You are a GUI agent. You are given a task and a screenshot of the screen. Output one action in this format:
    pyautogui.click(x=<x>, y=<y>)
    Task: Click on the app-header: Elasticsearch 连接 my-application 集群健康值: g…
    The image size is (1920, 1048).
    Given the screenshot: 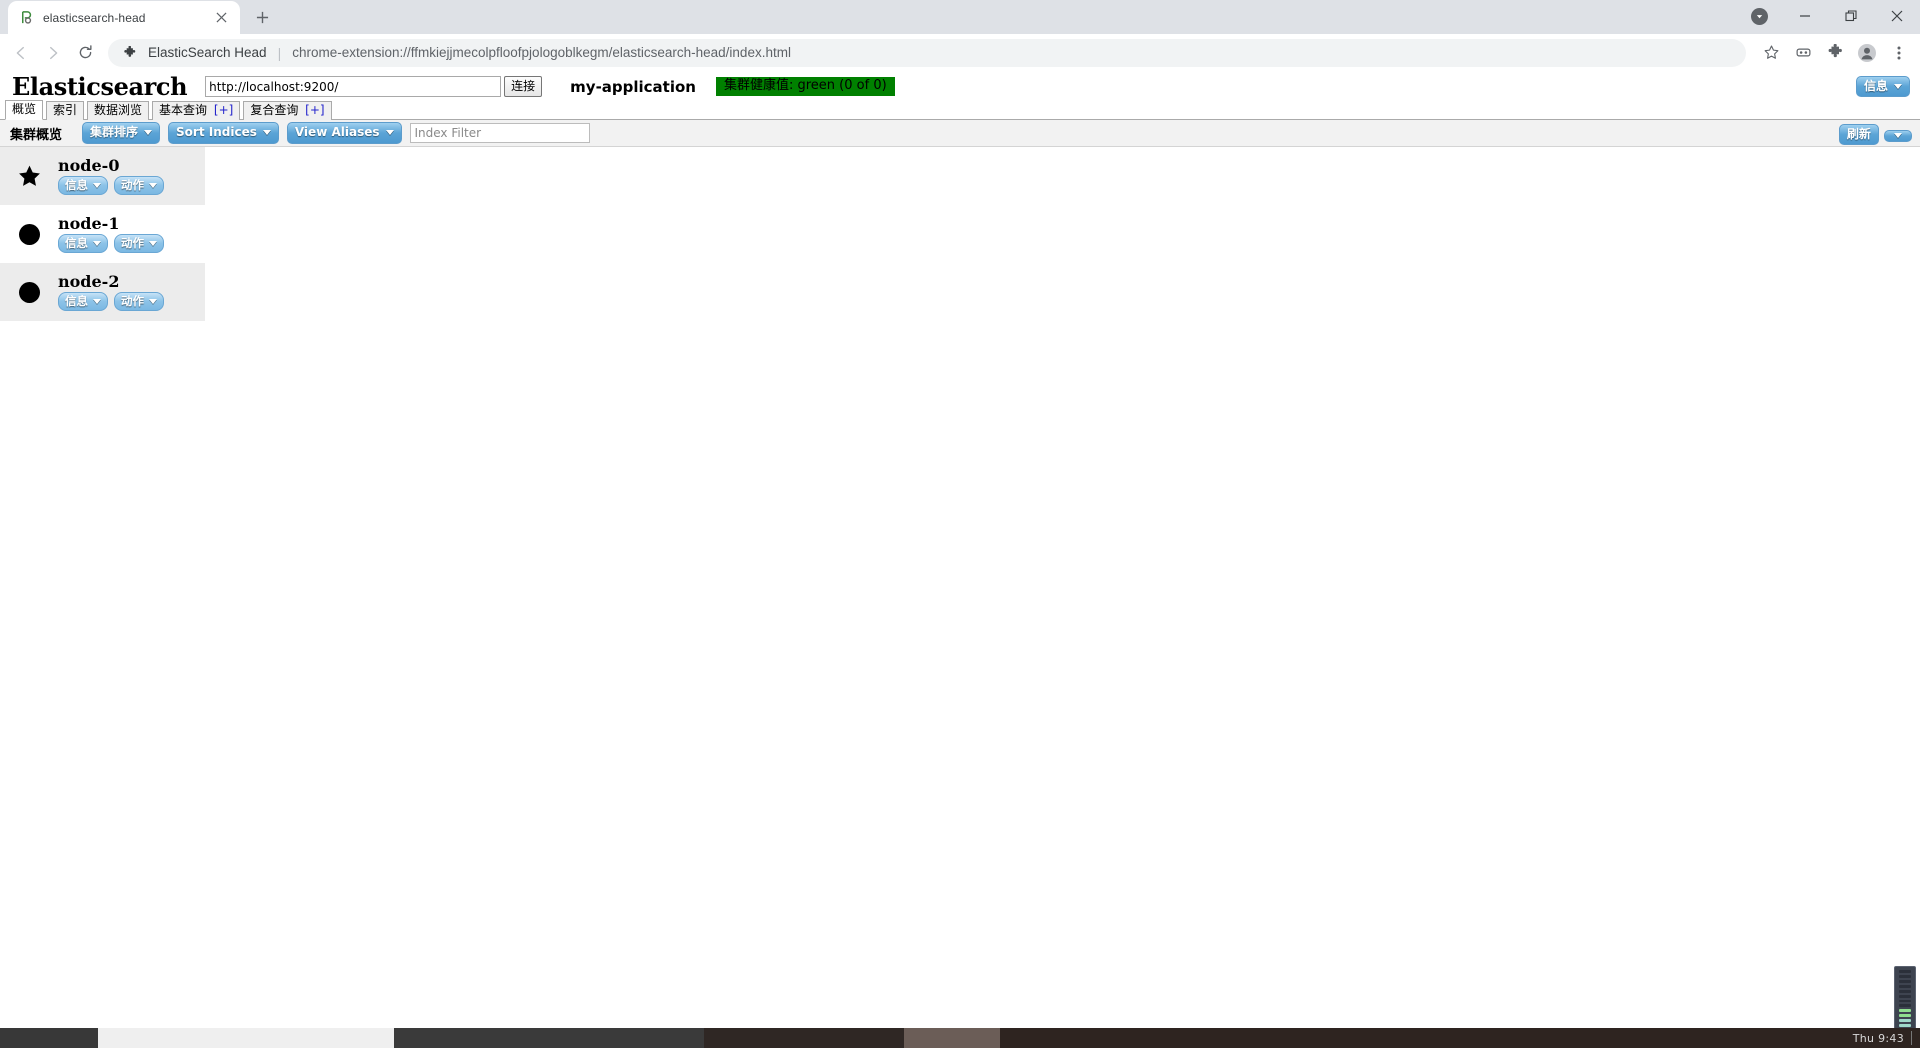 What is the action you would take?
    pyautogui.click(x=960, y=86)
    